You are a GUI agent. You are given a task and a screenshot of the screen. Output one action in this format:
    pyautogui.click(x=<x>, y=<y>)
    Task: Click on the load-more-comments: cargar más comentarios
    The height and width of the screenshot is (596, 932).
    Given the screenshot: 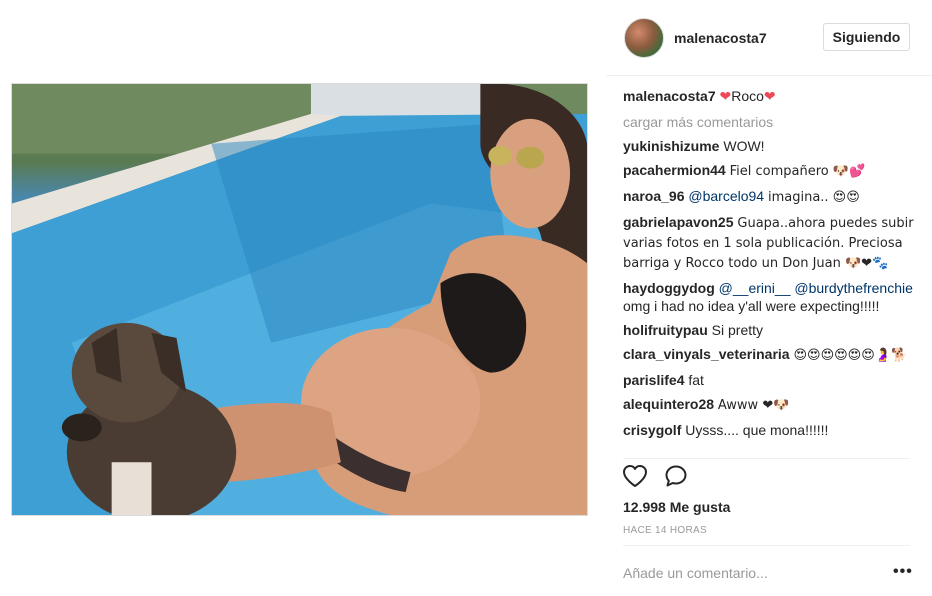 What is the action you would take?
    pyautogui.click(x=770, y=122)
    